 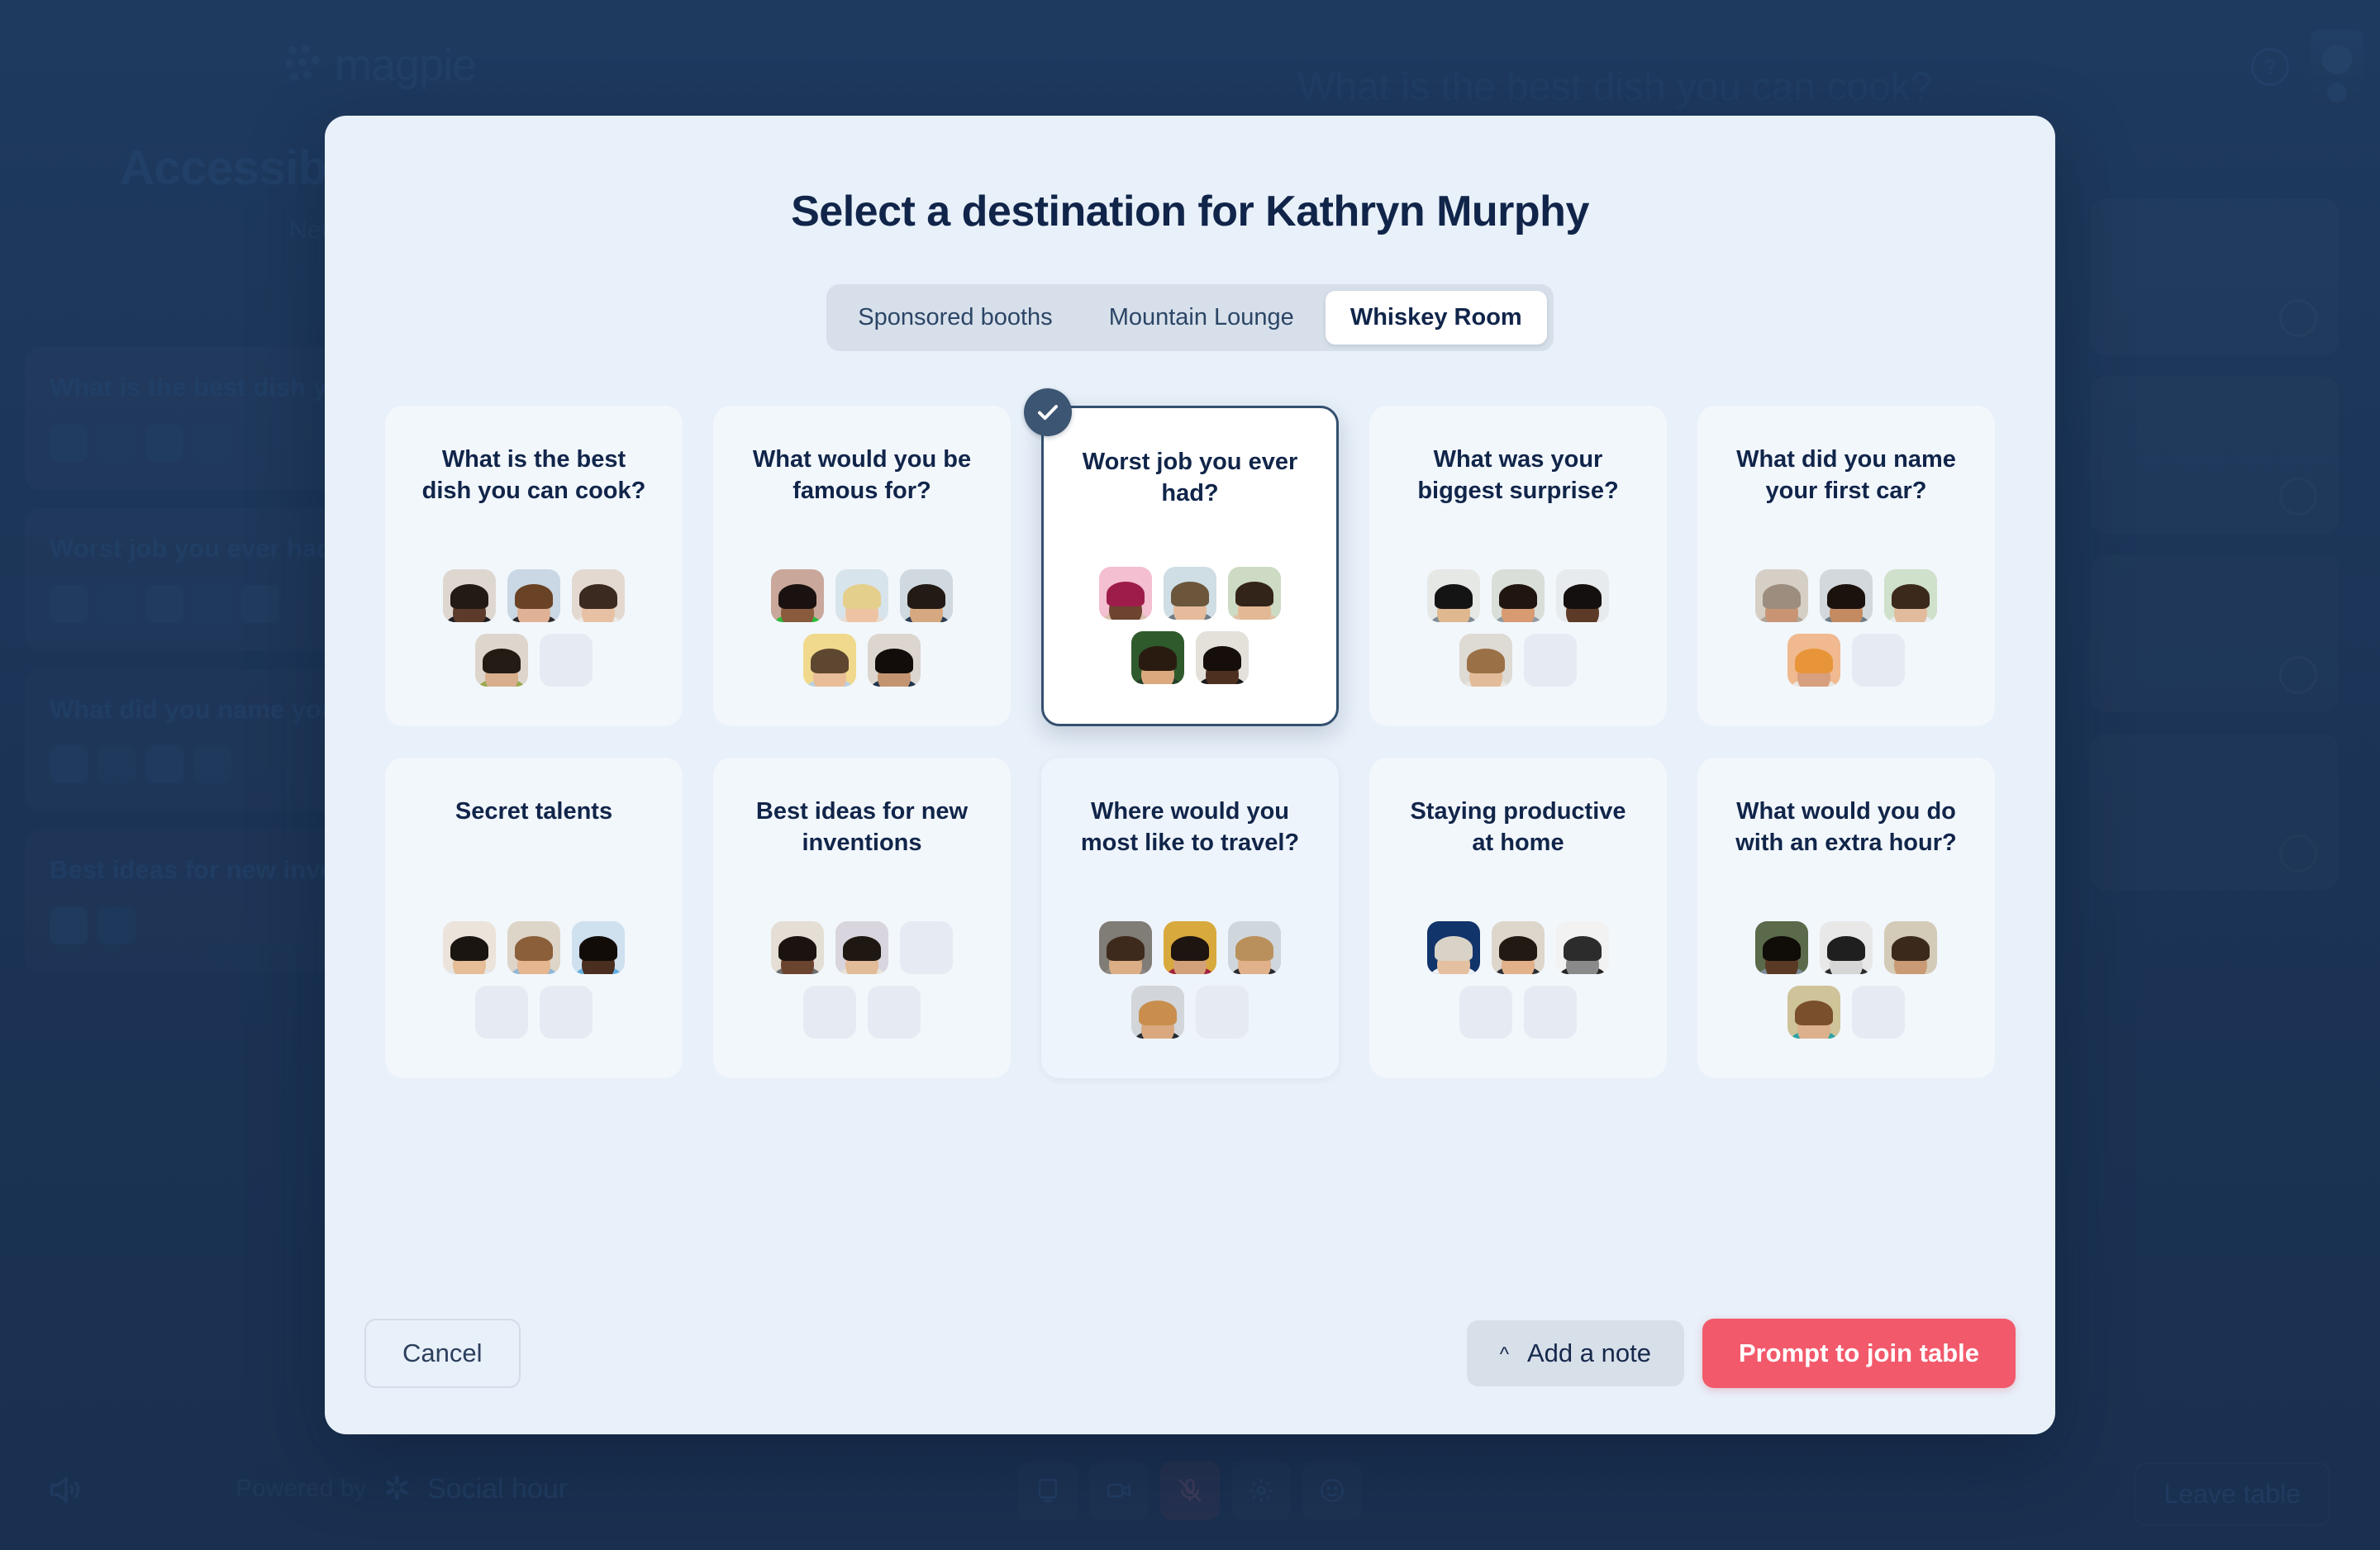 I want to click on tab-mountain-lounge: Mountain Lounge, so click(x=1201, y=318).